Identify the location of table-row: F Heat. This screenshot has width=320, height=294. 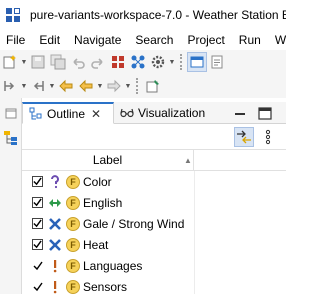
(154, 244).